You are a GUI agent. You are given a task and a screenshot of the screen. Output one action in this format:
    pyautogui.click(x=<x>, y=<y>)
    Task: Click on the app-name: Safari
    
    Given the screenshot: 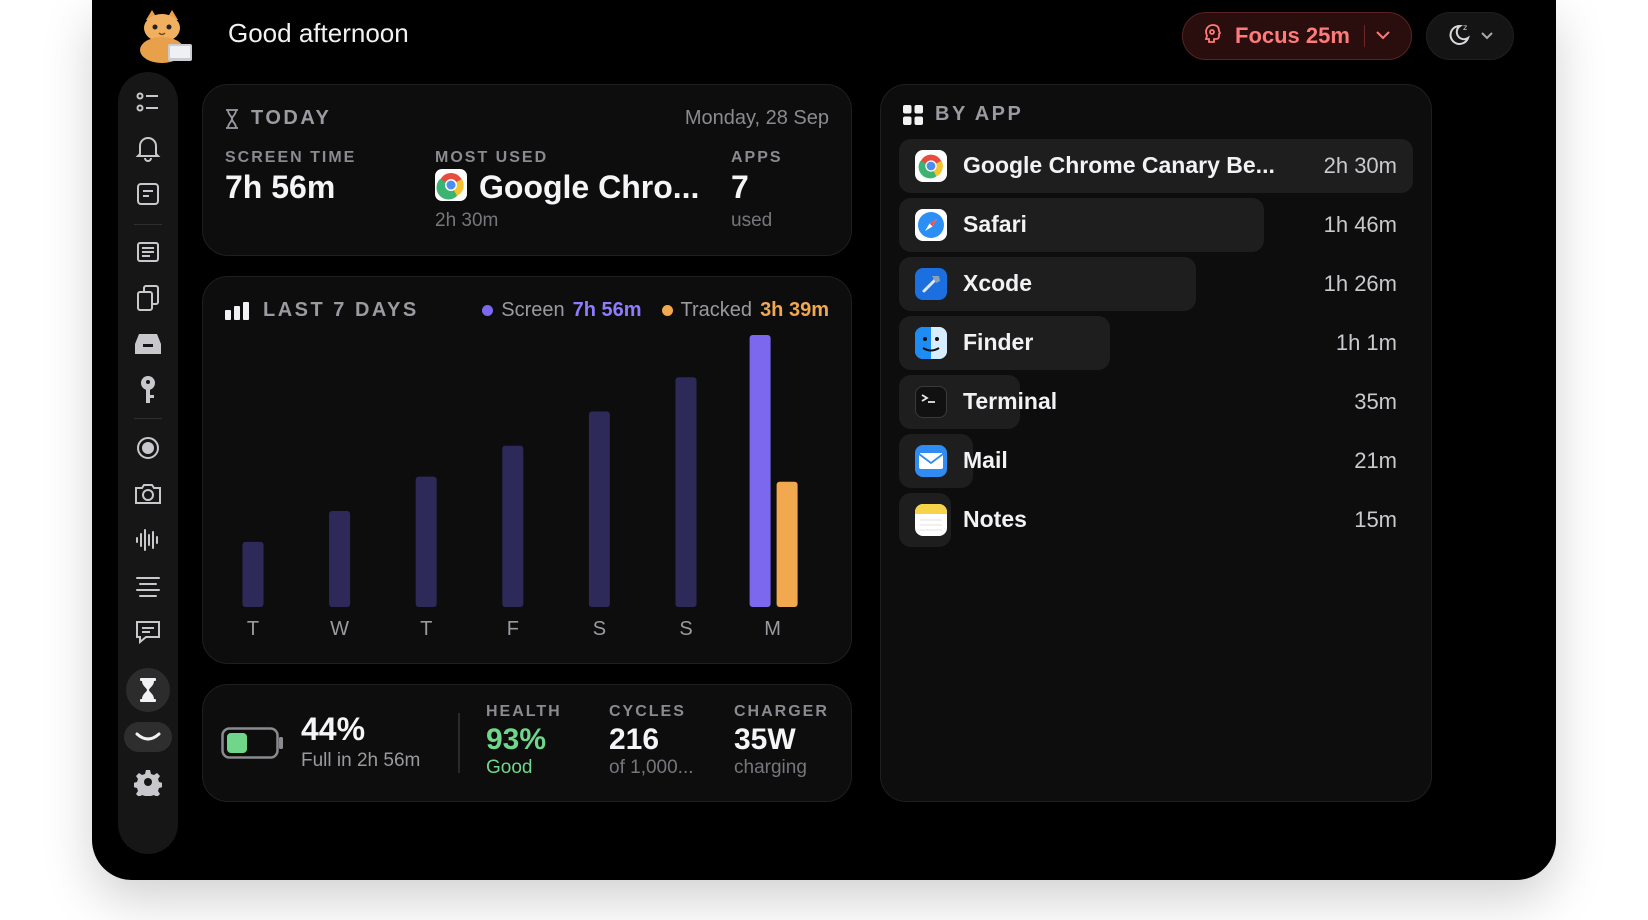 What is the action you would take?
    pyautogui.click(x=995, y=224)
    